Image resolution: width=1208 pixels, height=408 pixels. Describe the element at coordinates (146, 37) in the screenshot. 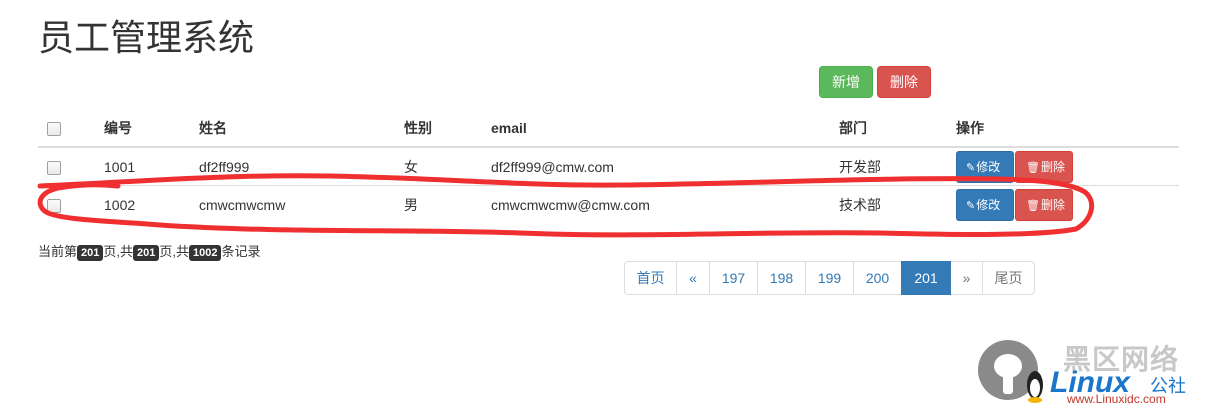

I see `page-title: 员工管理系统` at that location.